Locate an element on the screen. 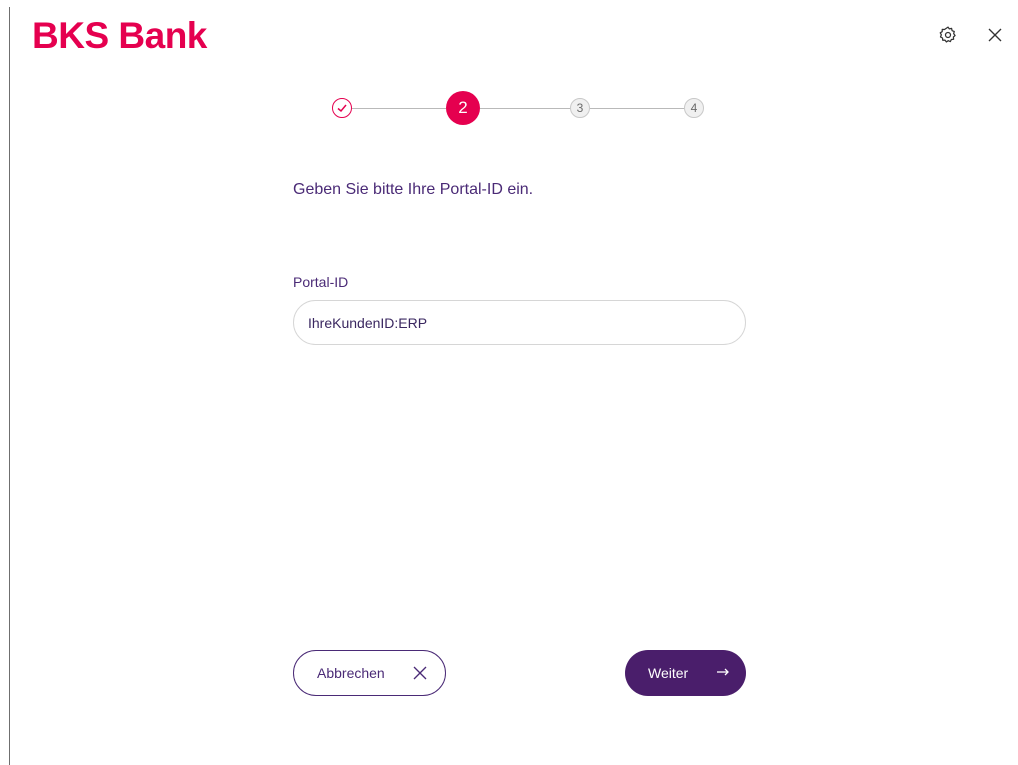 This screenshot has height=765, width=1018. settings-button is located at coordinates (948, 35).